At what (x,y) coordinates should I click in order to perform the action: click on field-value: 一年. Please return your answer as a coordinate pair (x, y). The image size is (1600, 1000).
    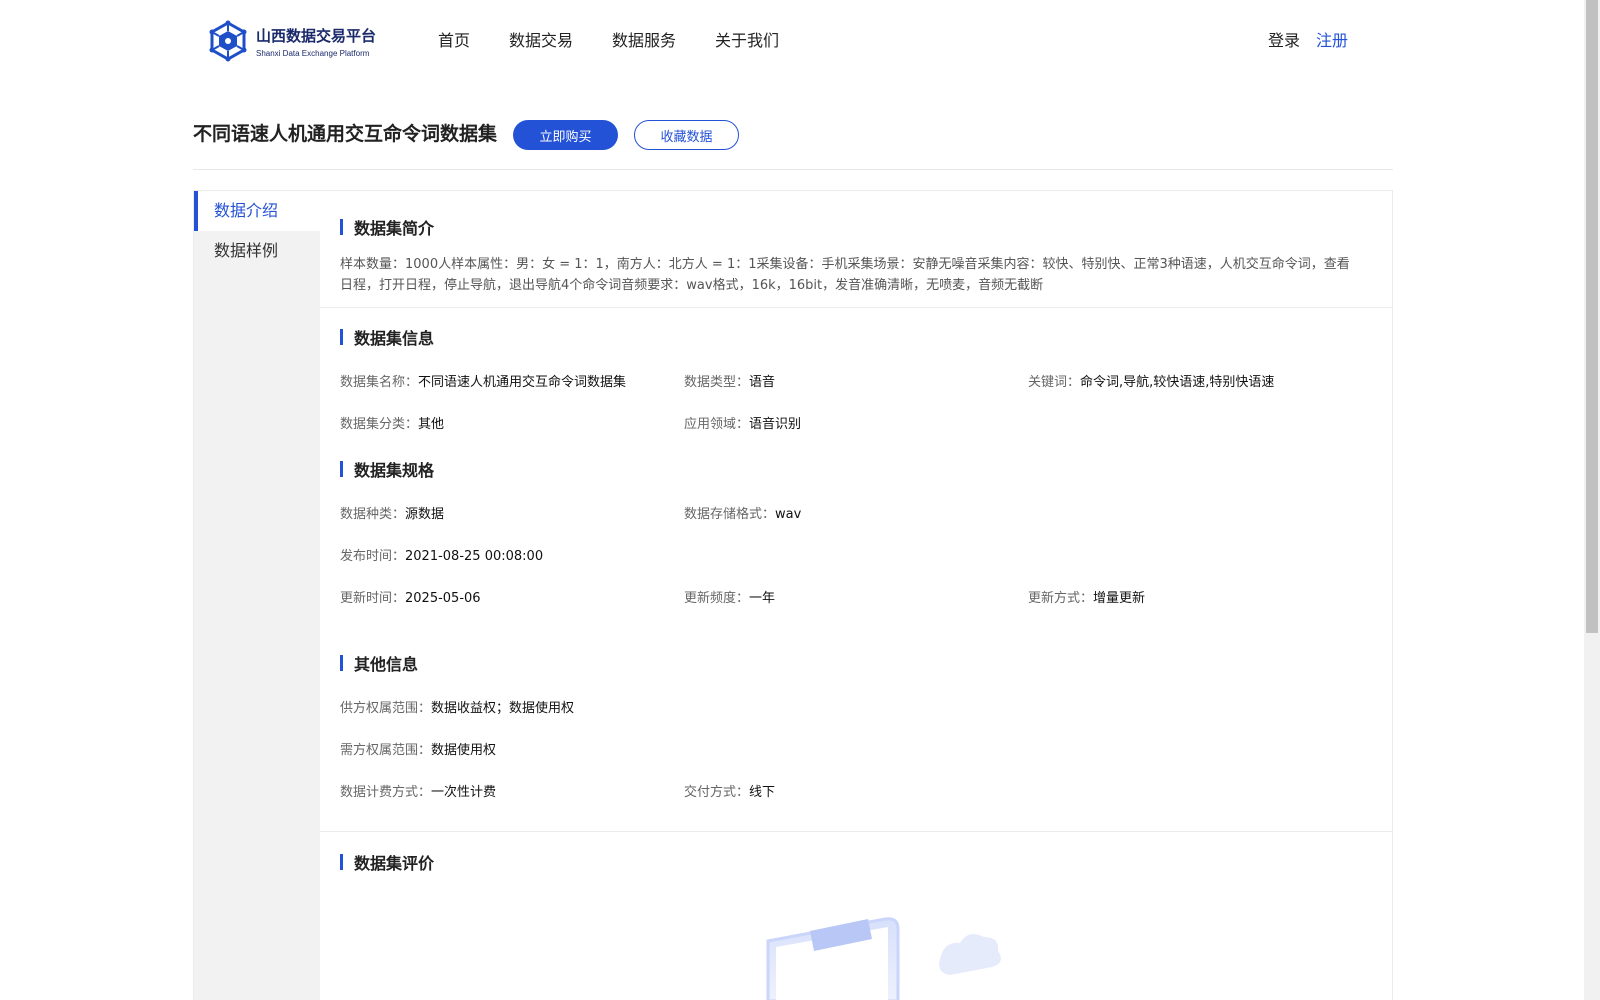
    Looking at the image, I should click on (762, 598).